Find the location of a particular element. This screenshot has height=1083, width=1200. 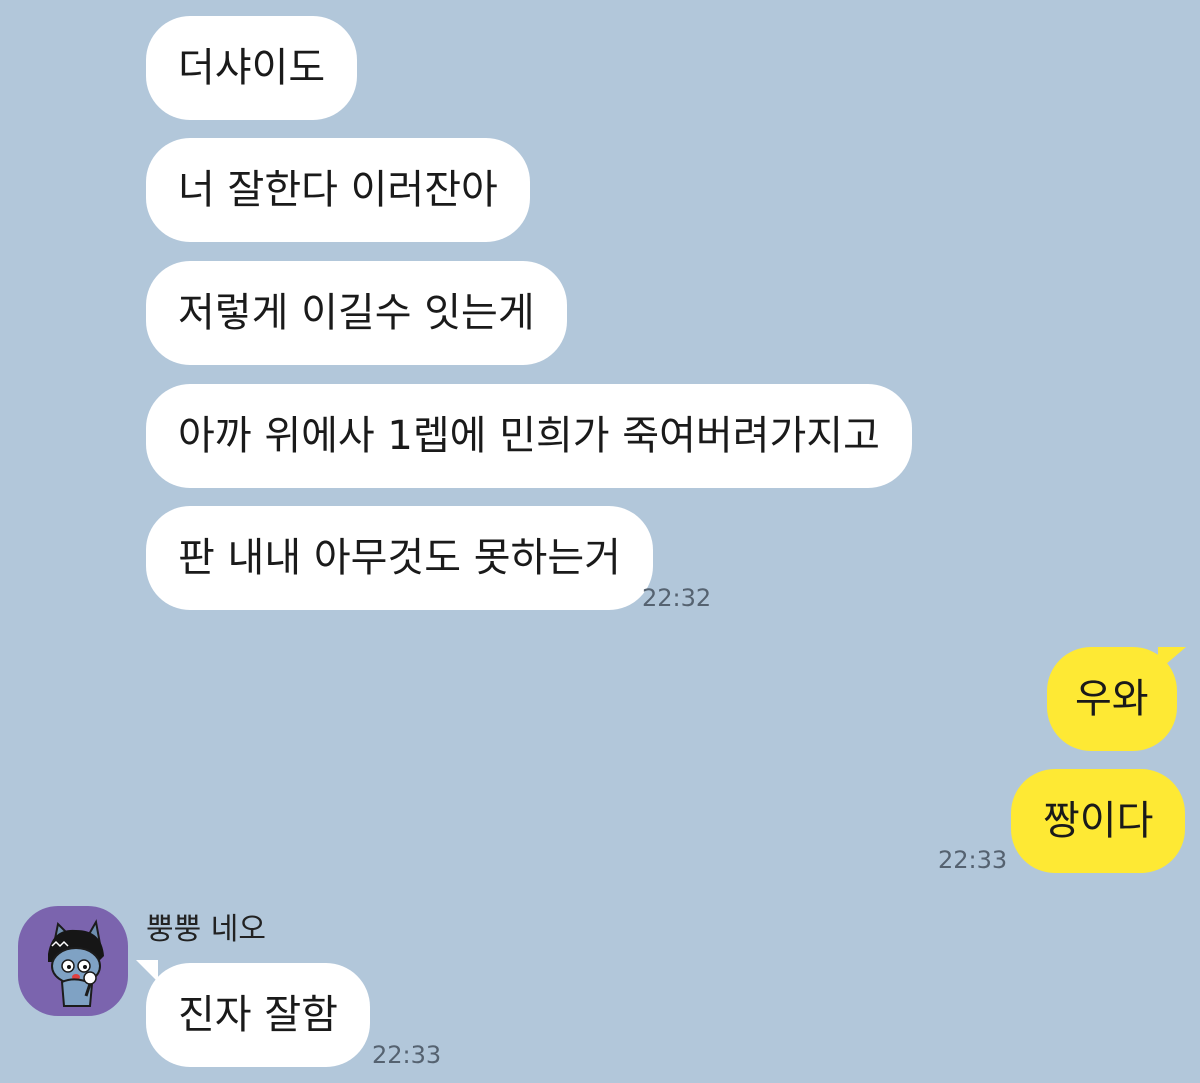

message-bubble: 너 잘한다 이러잔아 is located at coordinates (338, 190).